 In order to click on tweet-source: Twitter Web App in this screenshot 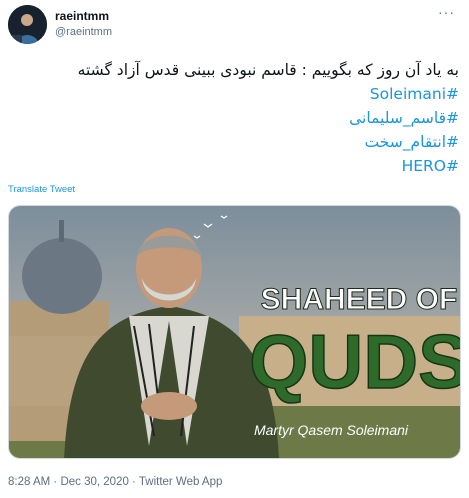, I will do `click(180, 482)`.